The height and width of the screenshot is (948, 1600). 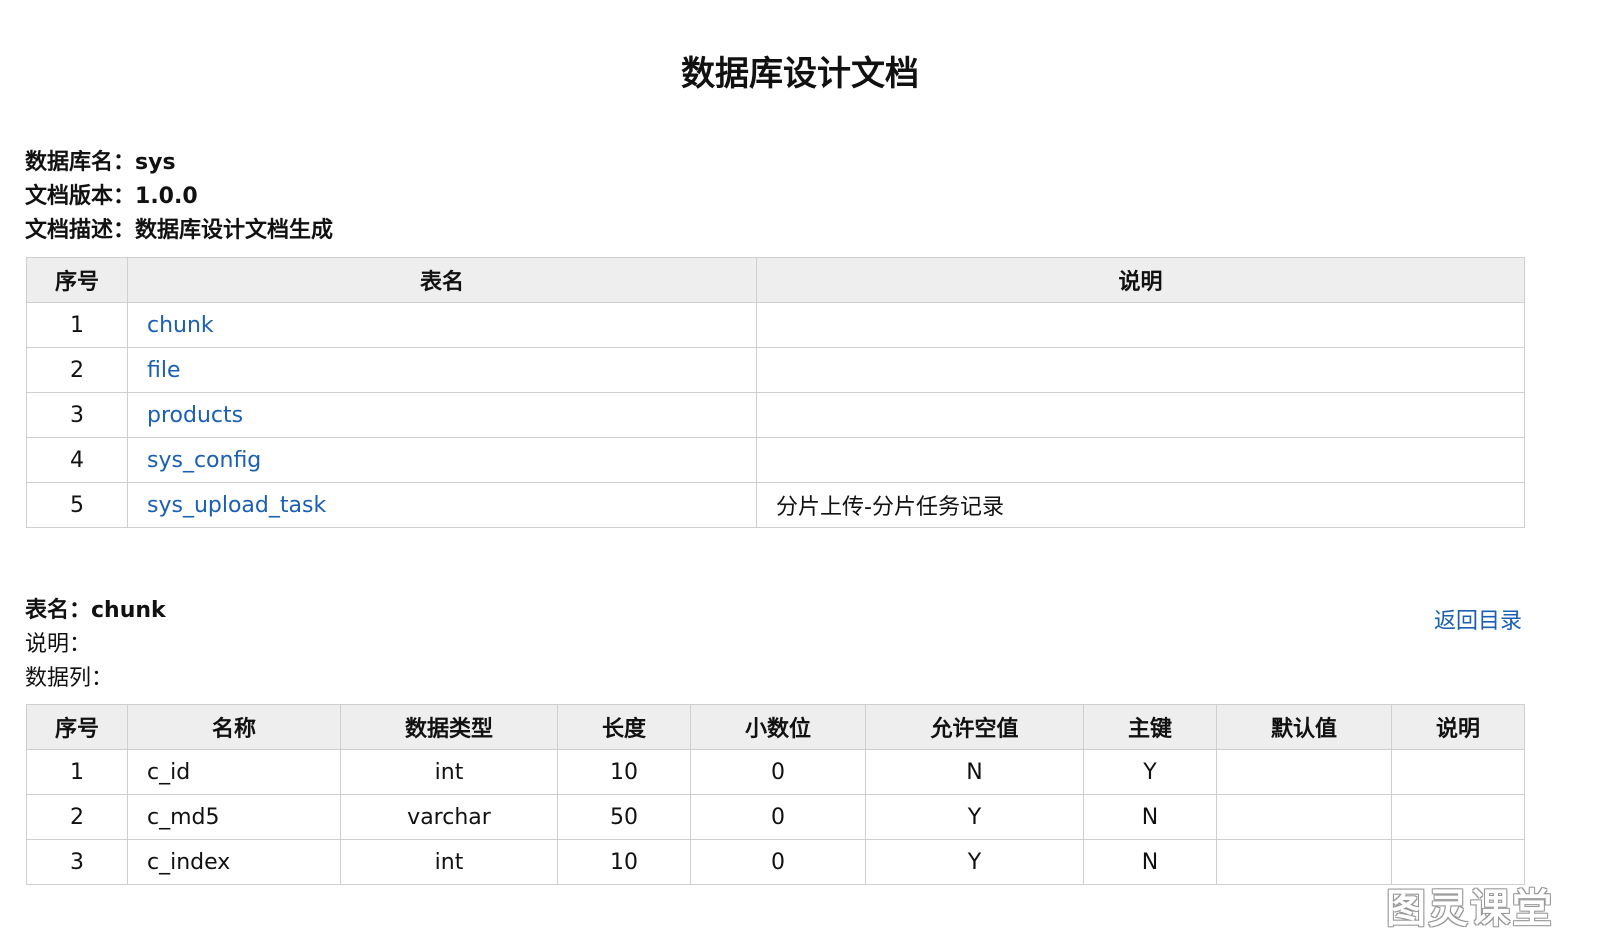 I want to click on table-name-cell: sys_upload_task, so click(x=442, y=505).